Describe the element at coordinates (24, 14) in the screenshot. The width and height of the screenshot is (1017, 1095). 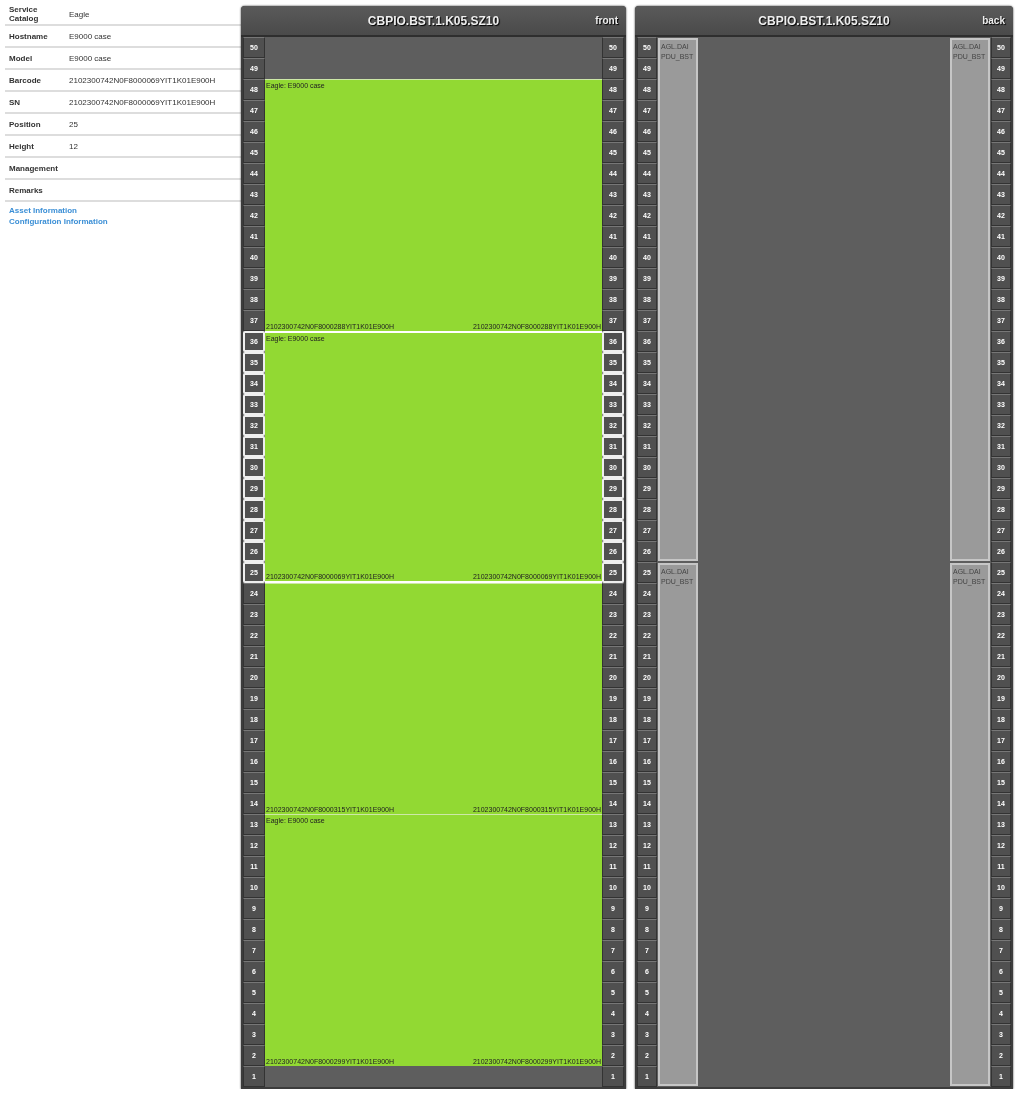
I see `property-label: Service Catalog` at that location.